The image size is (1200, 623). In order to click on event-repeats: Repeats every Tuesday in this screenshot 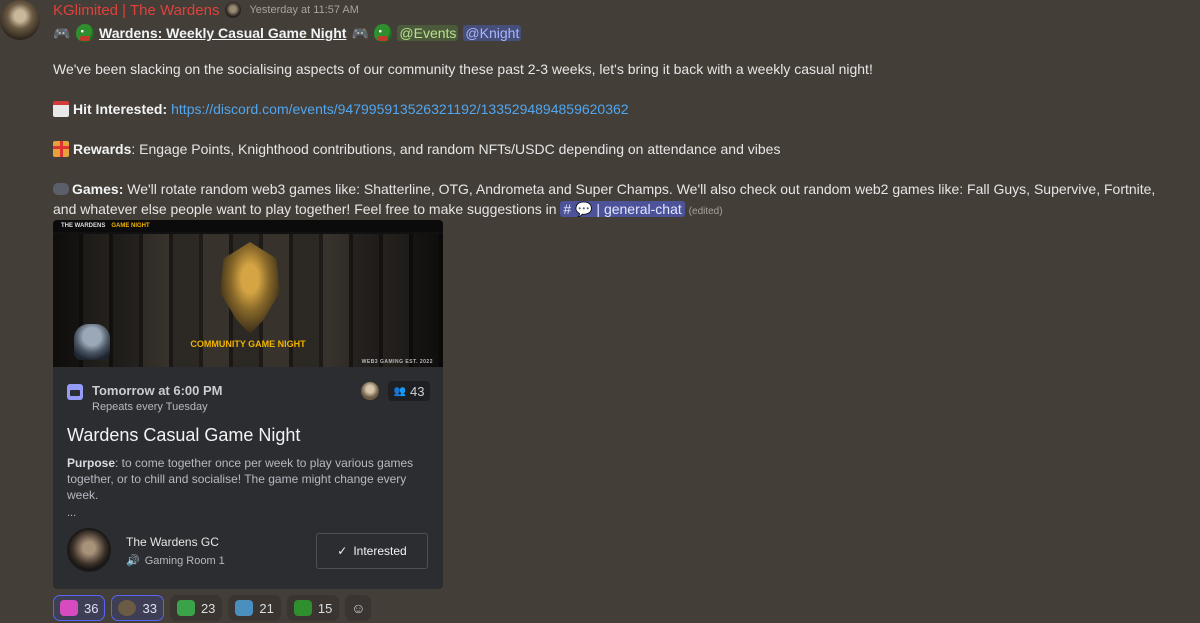, I will do `click(150, 407)`.